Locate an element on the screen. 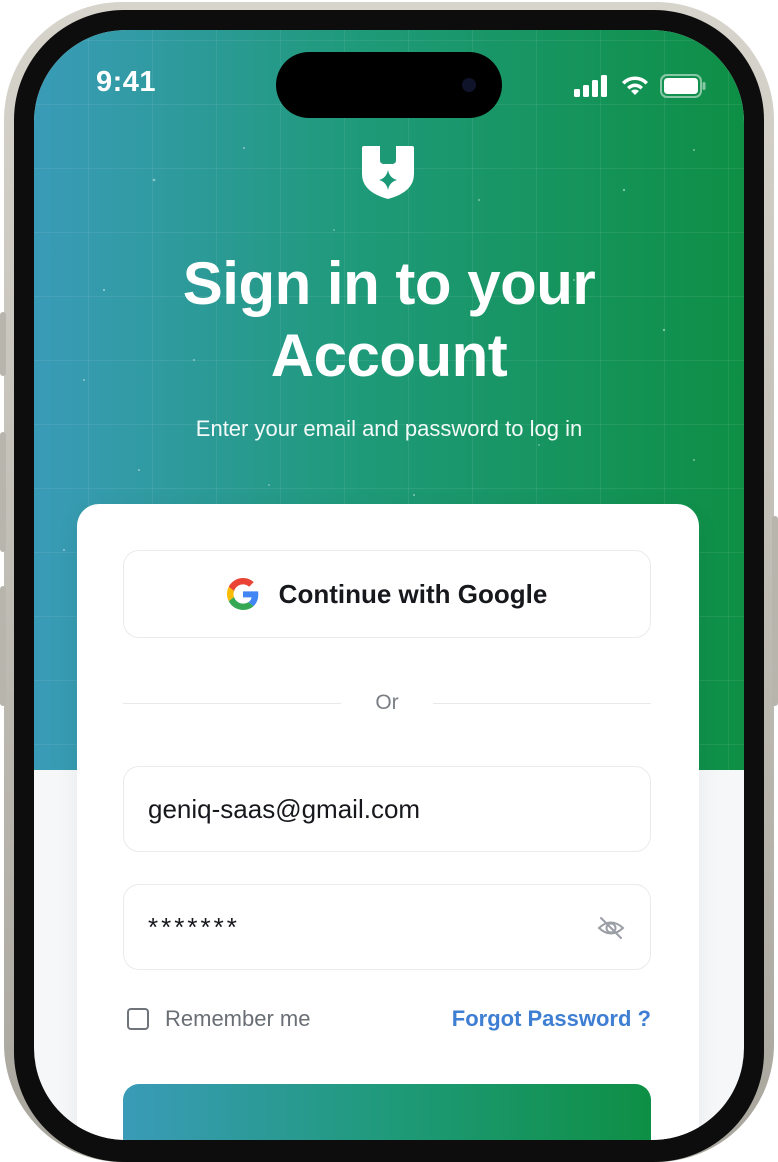 Image resolution: width=778 pixels, height=1162 pixels. page-title-line1: Sign in to your is located at coordinates (389, 283).